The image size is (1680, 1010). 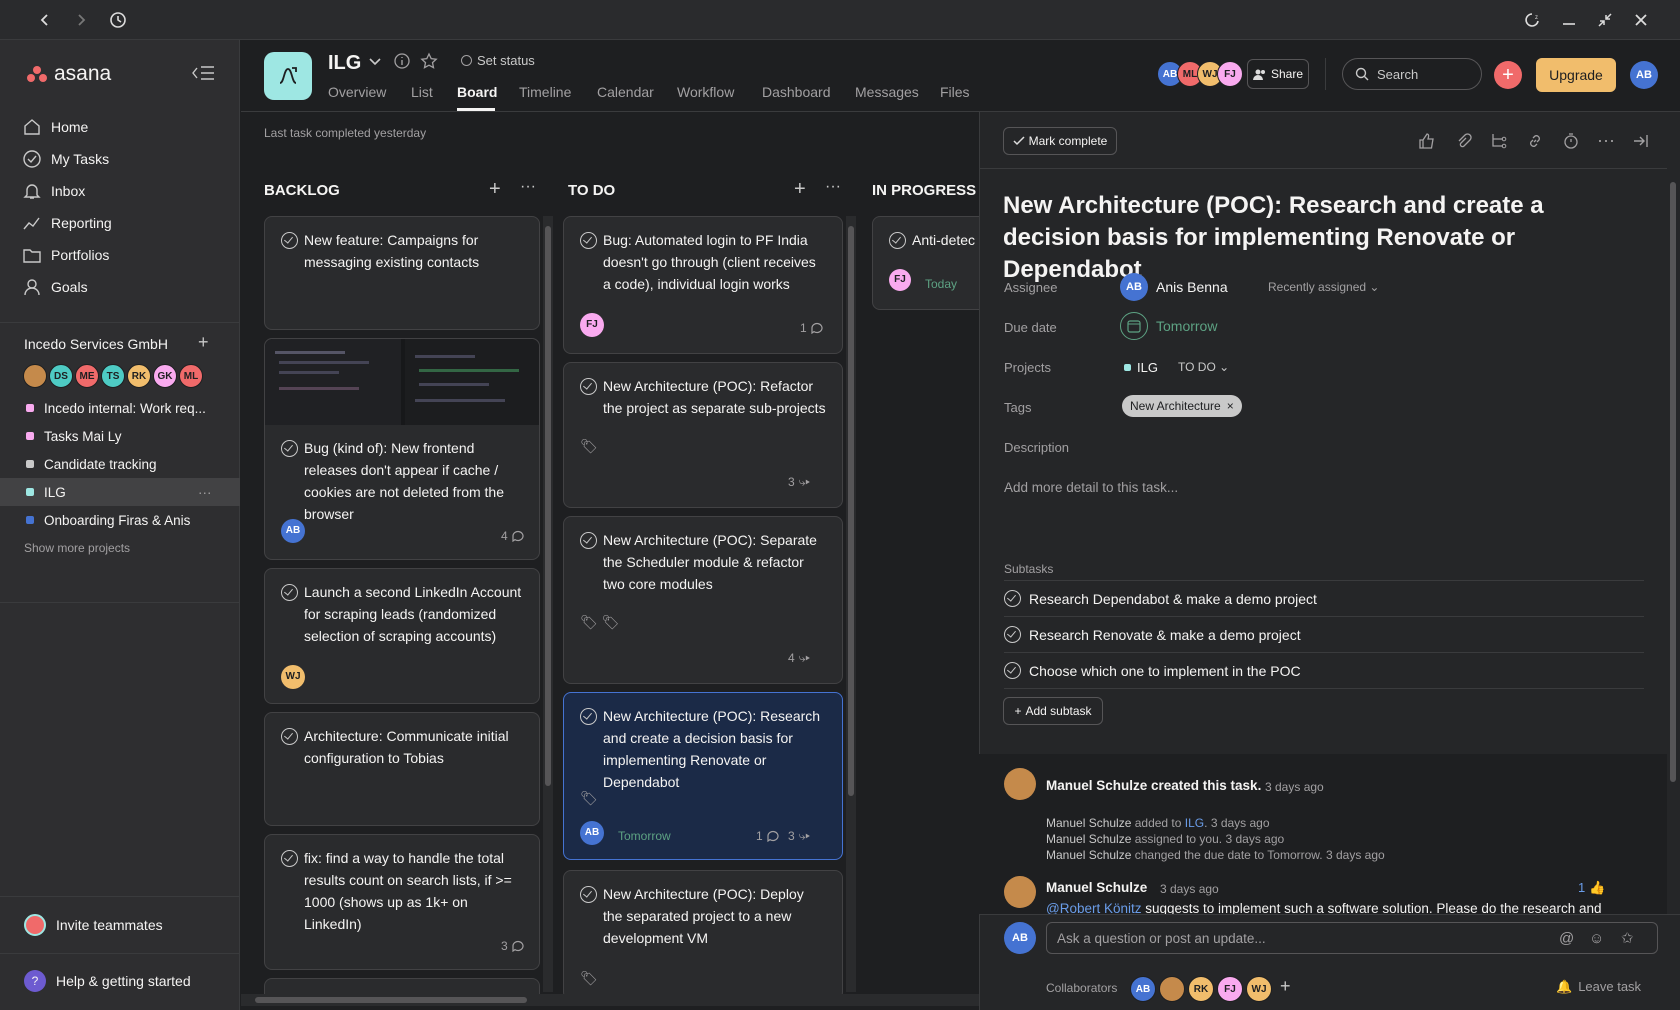 I want to click on tab-files: Files, so click(x=955, y=92).